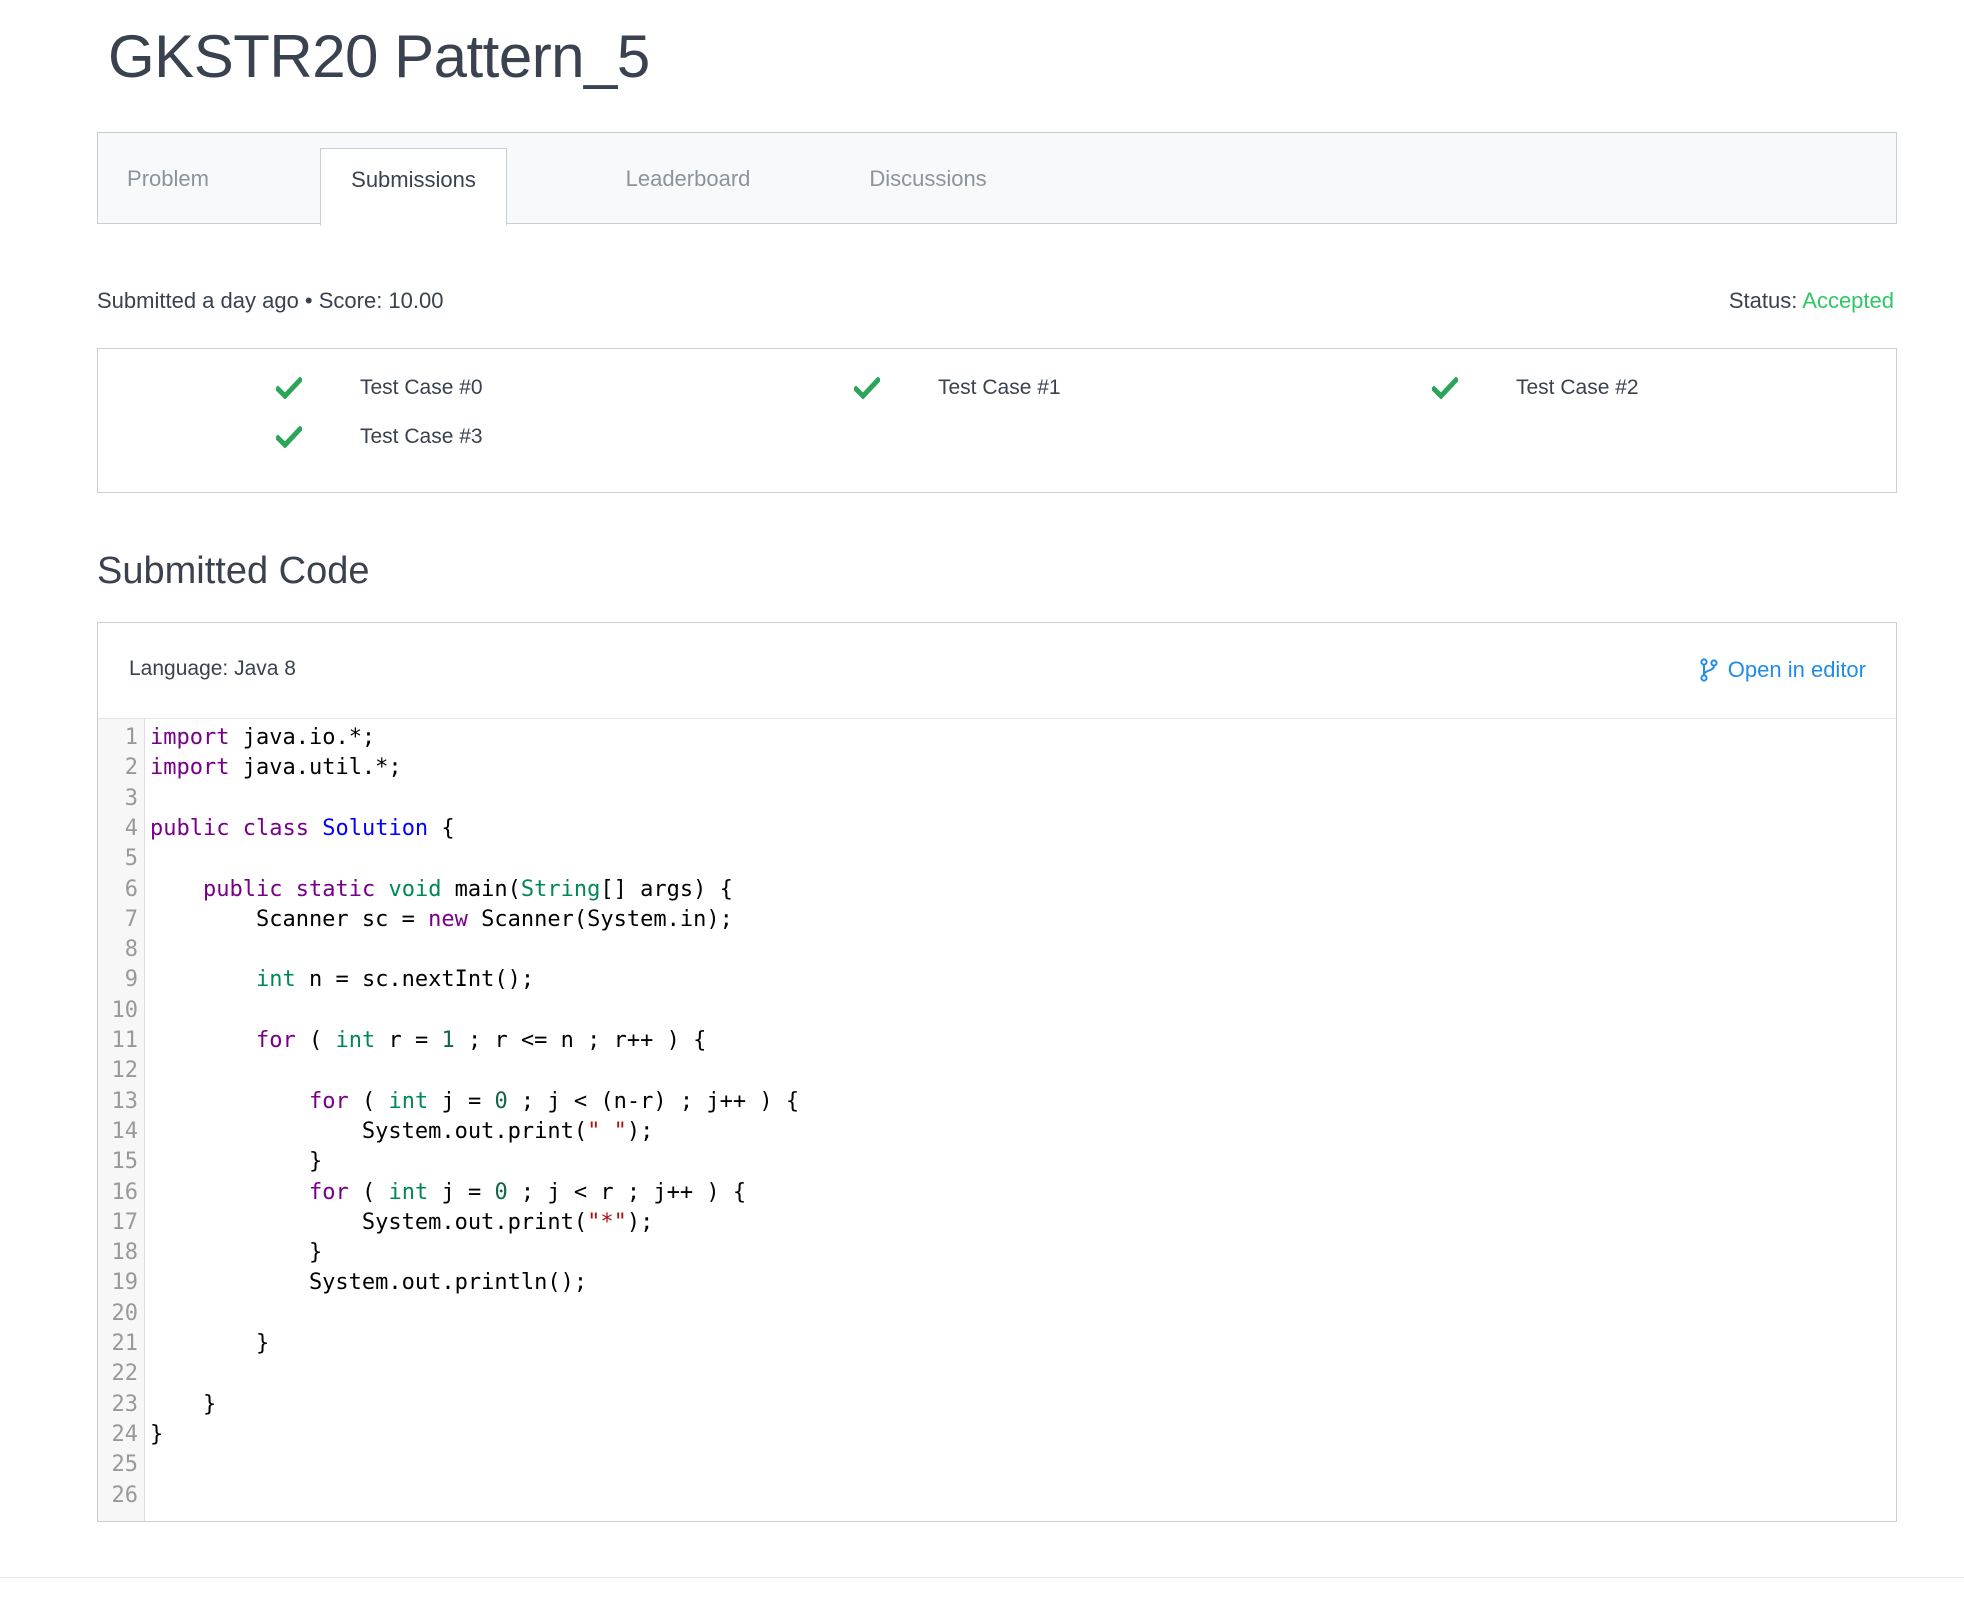 The height and width of the screenshot is (1602, 1964). Describe the element at coordinates (999, 387) in the screenshot. I see `test-case-label: Test Case #1` at that location.